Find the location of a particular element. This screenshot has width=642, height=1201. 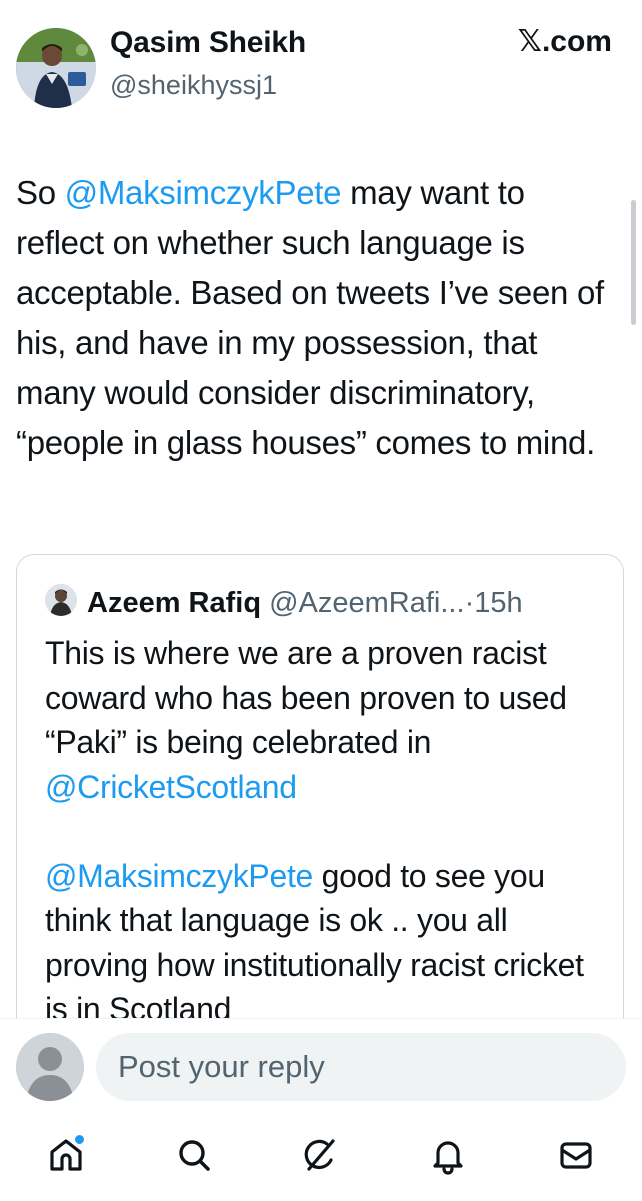

quoted-timestamp: 15h is located at coordinates (498, 603).